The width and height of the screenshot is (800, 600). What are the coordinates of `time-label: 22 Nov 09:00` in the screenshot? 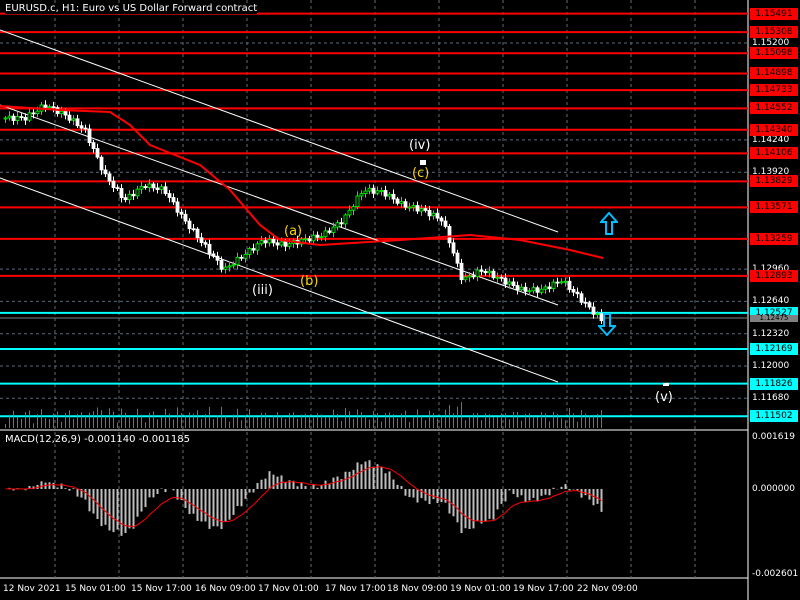 It's located at (607, 589).